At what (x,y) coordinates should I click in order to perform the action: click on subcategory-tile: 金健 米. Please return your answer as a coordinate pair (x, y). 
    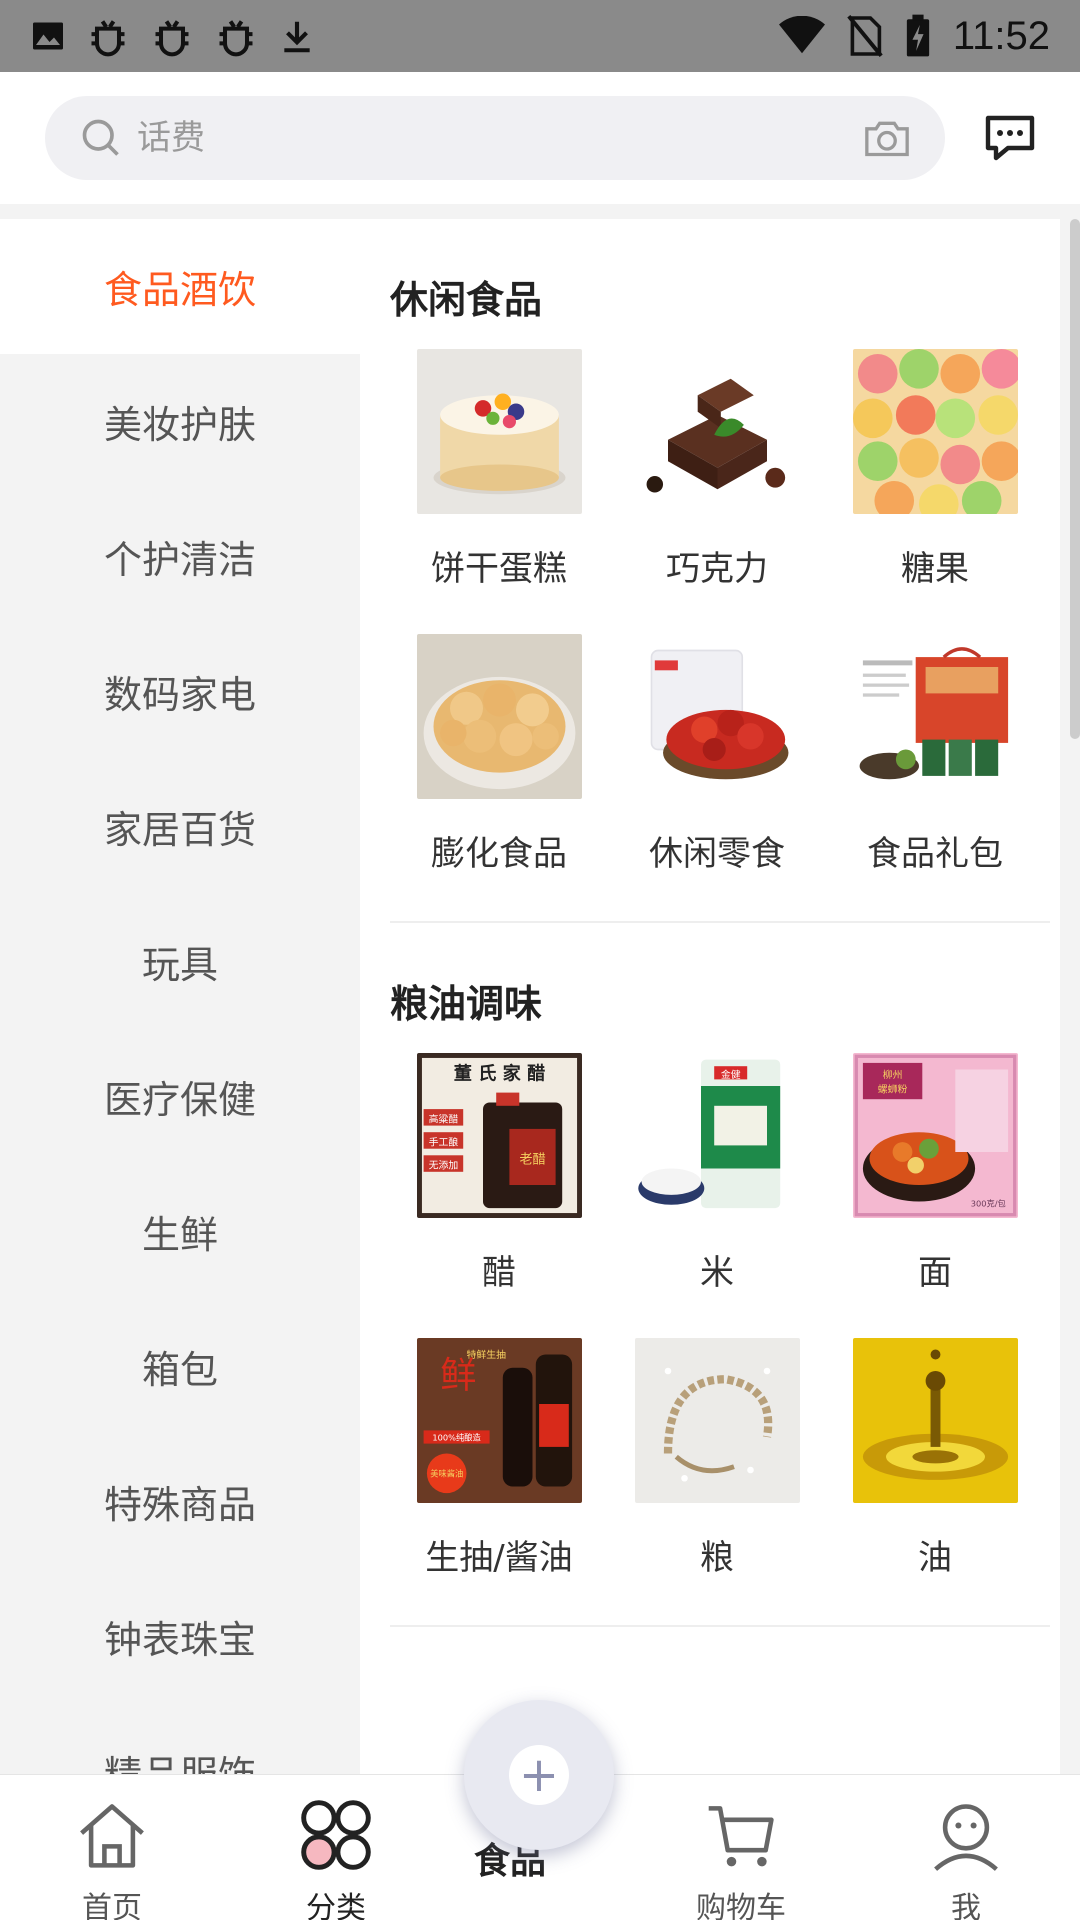
    Looking at the image, I should click on (717, 1181).